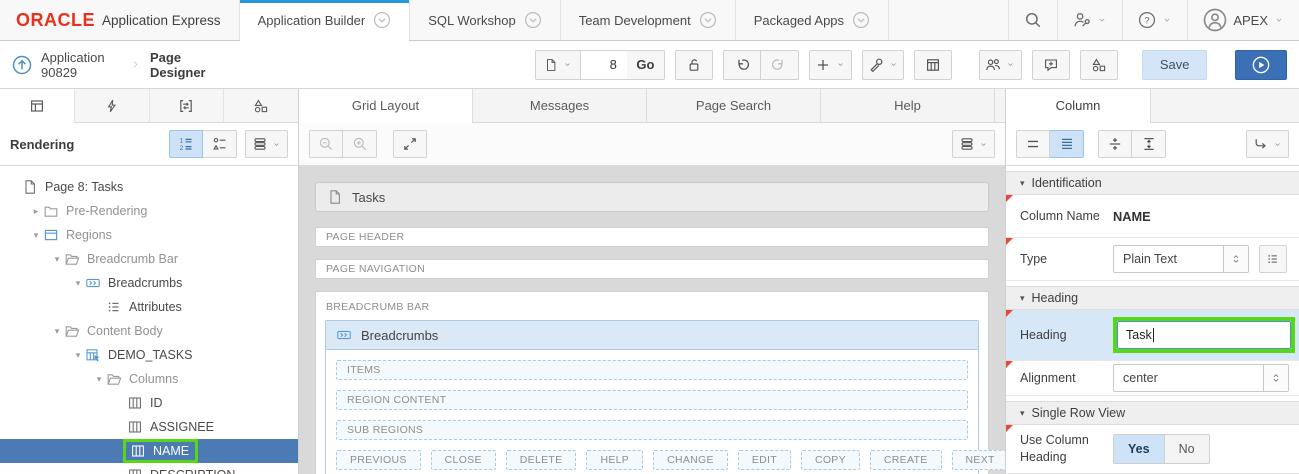  I want to click on folder-open-icon, so click(114, 379).